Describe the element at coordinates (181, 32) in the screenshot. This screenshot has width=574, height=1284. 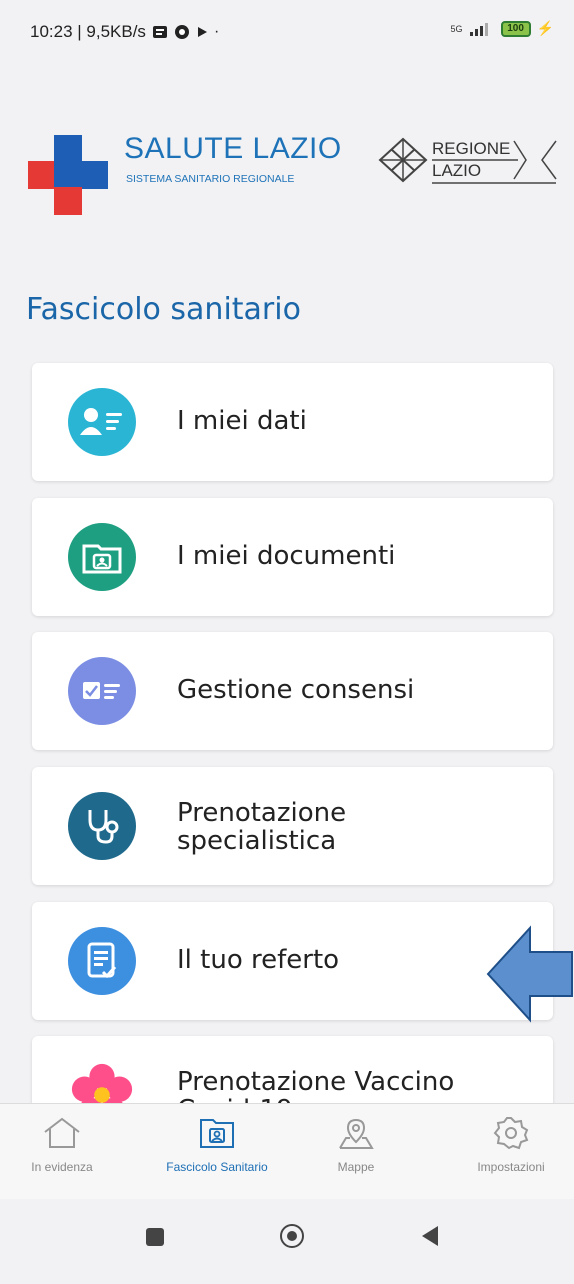
I see `app-icon` at that location.